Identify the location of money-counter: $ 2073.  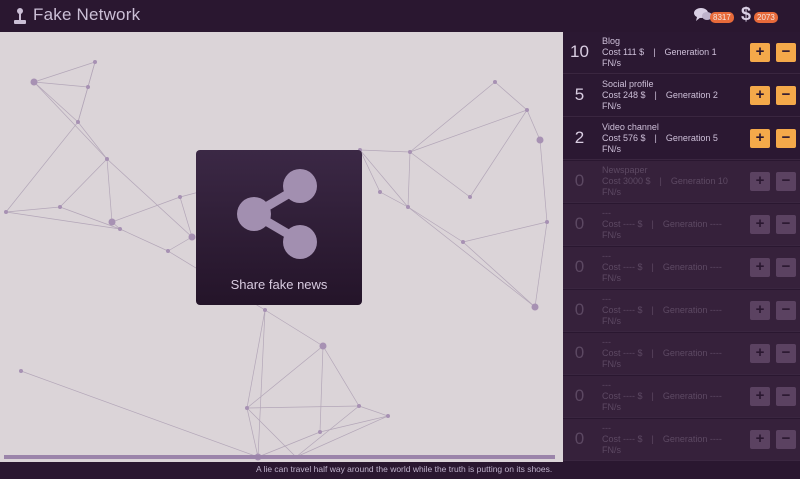
(761, 15).